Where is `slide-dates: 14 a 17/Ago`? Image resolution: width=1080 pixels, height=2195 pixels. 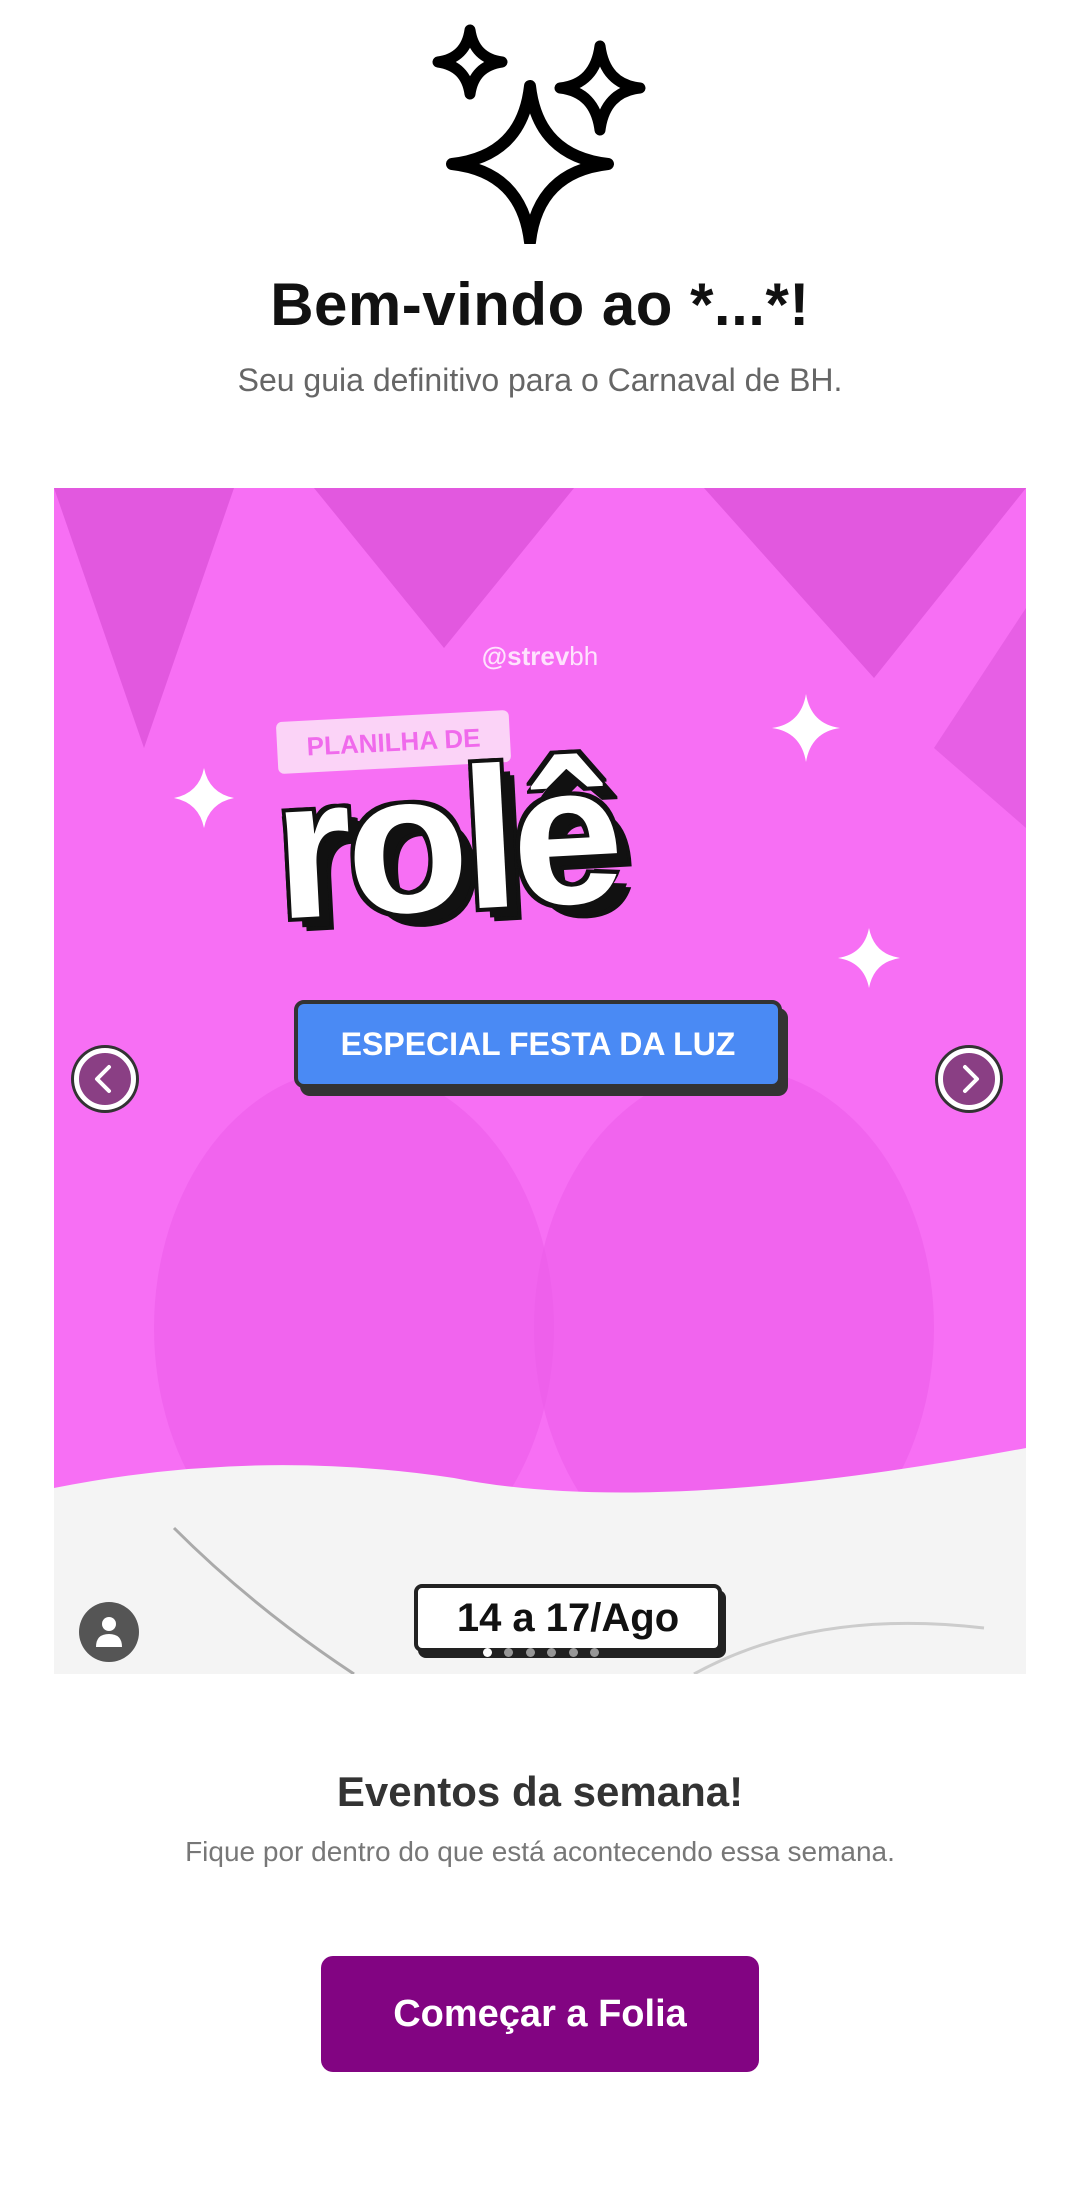 slide-dates: 14 a 17/Ago is located at coordinates (568, 1618).